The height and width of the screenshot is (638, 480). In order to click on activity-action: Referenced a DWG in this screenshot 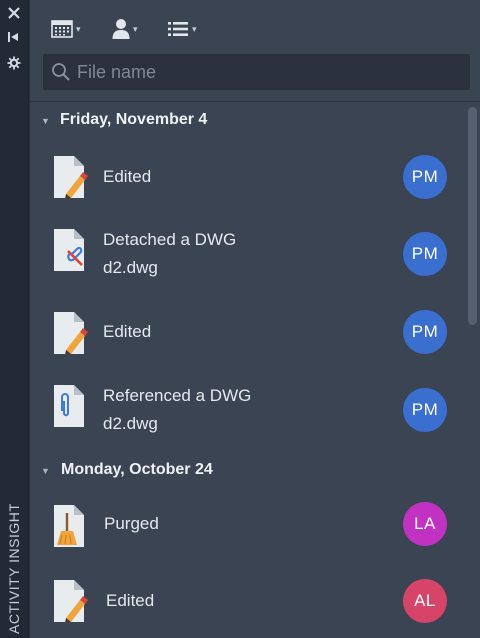, I will do `click(177, 395)`.